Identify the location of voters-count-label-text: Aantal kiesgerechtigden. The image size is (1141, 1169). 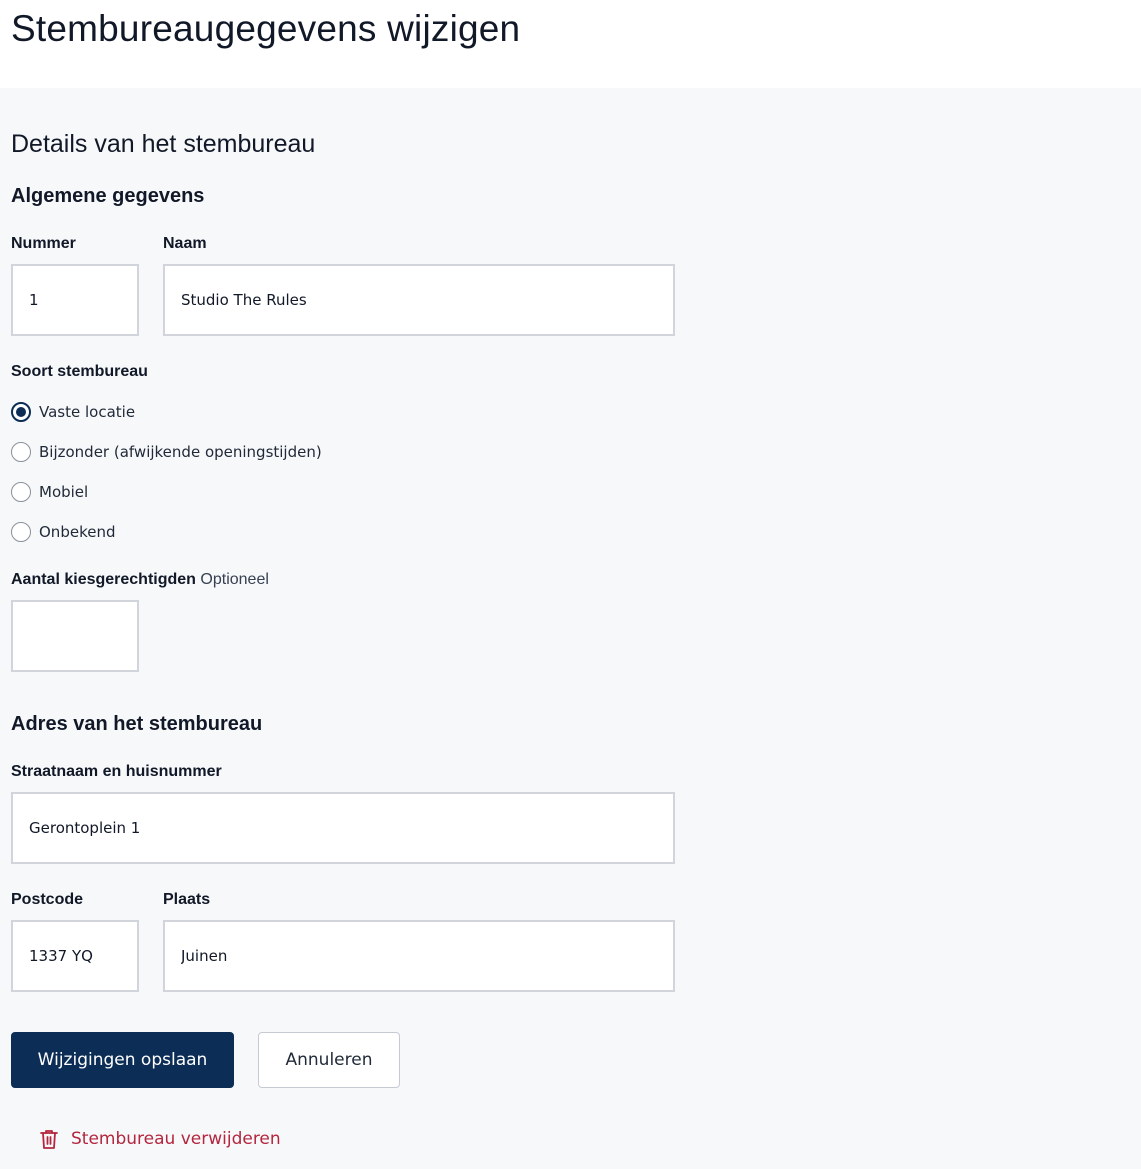
(103, 579).